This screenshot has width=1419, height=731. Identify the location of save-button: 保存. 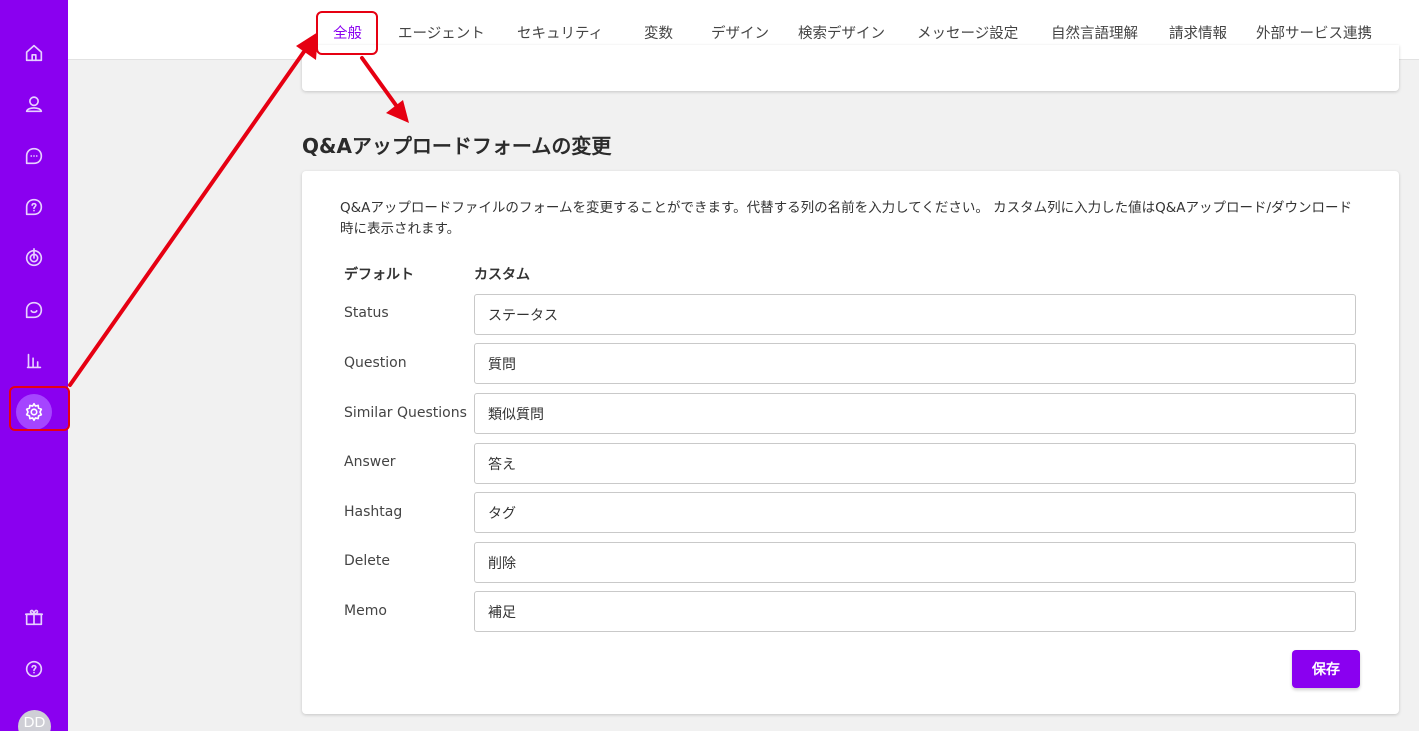
(1326, 669).